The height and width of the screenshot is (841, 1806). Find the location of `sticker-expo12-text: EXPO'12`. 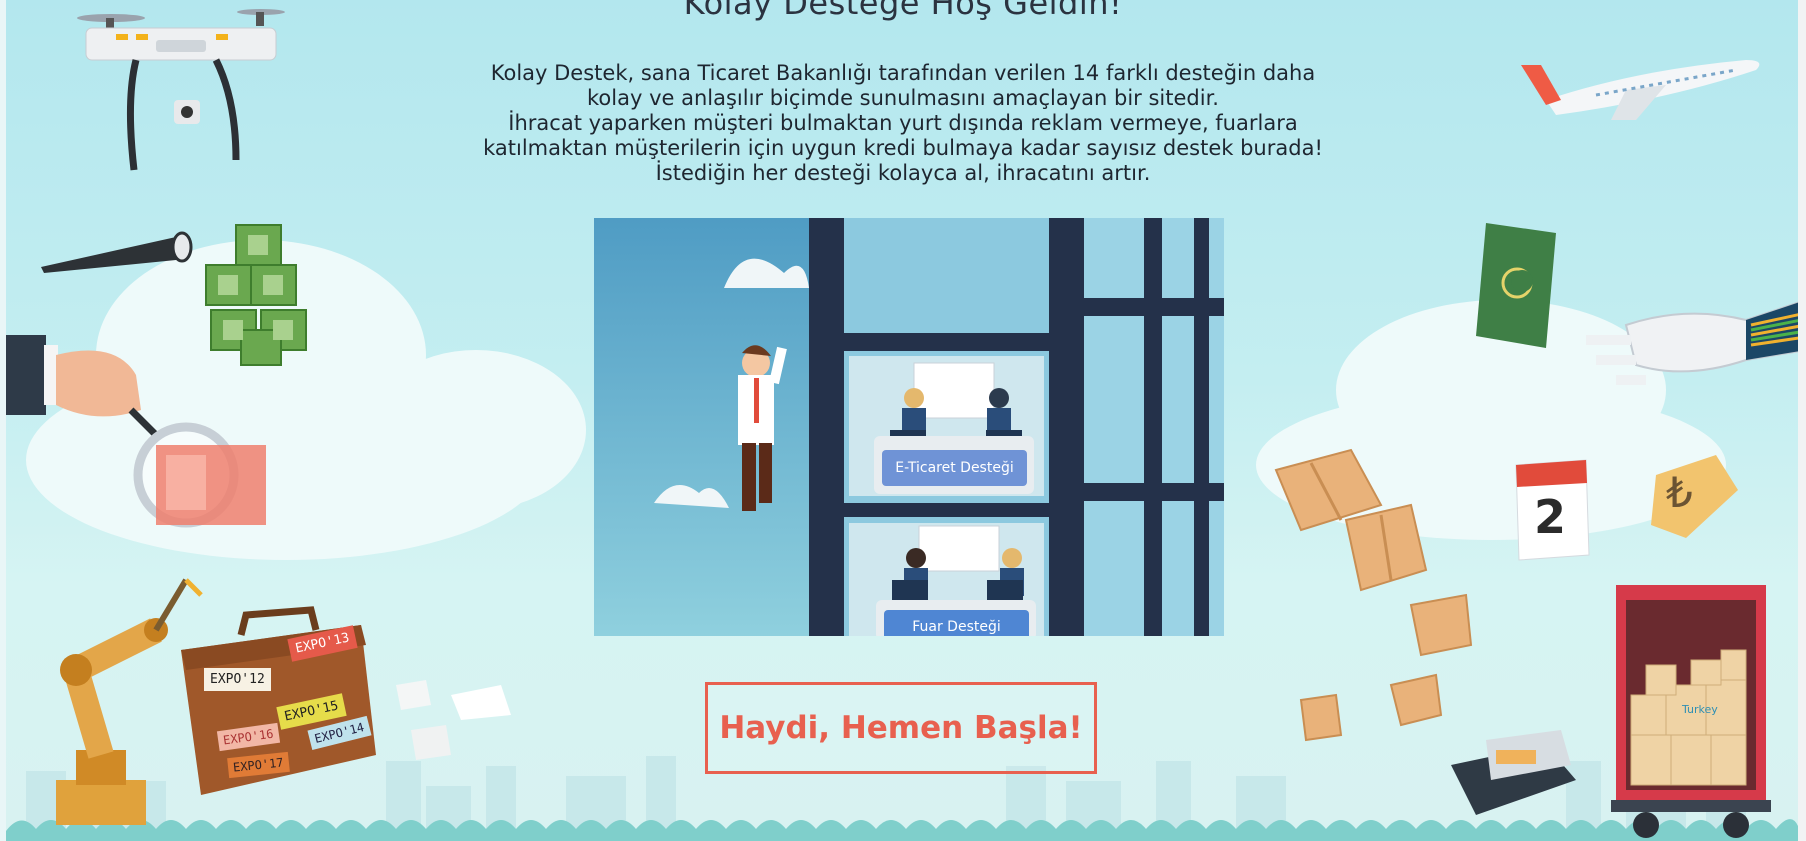

sticker-expo12-text: EXPO'12 is located at coordinates (237, 679).